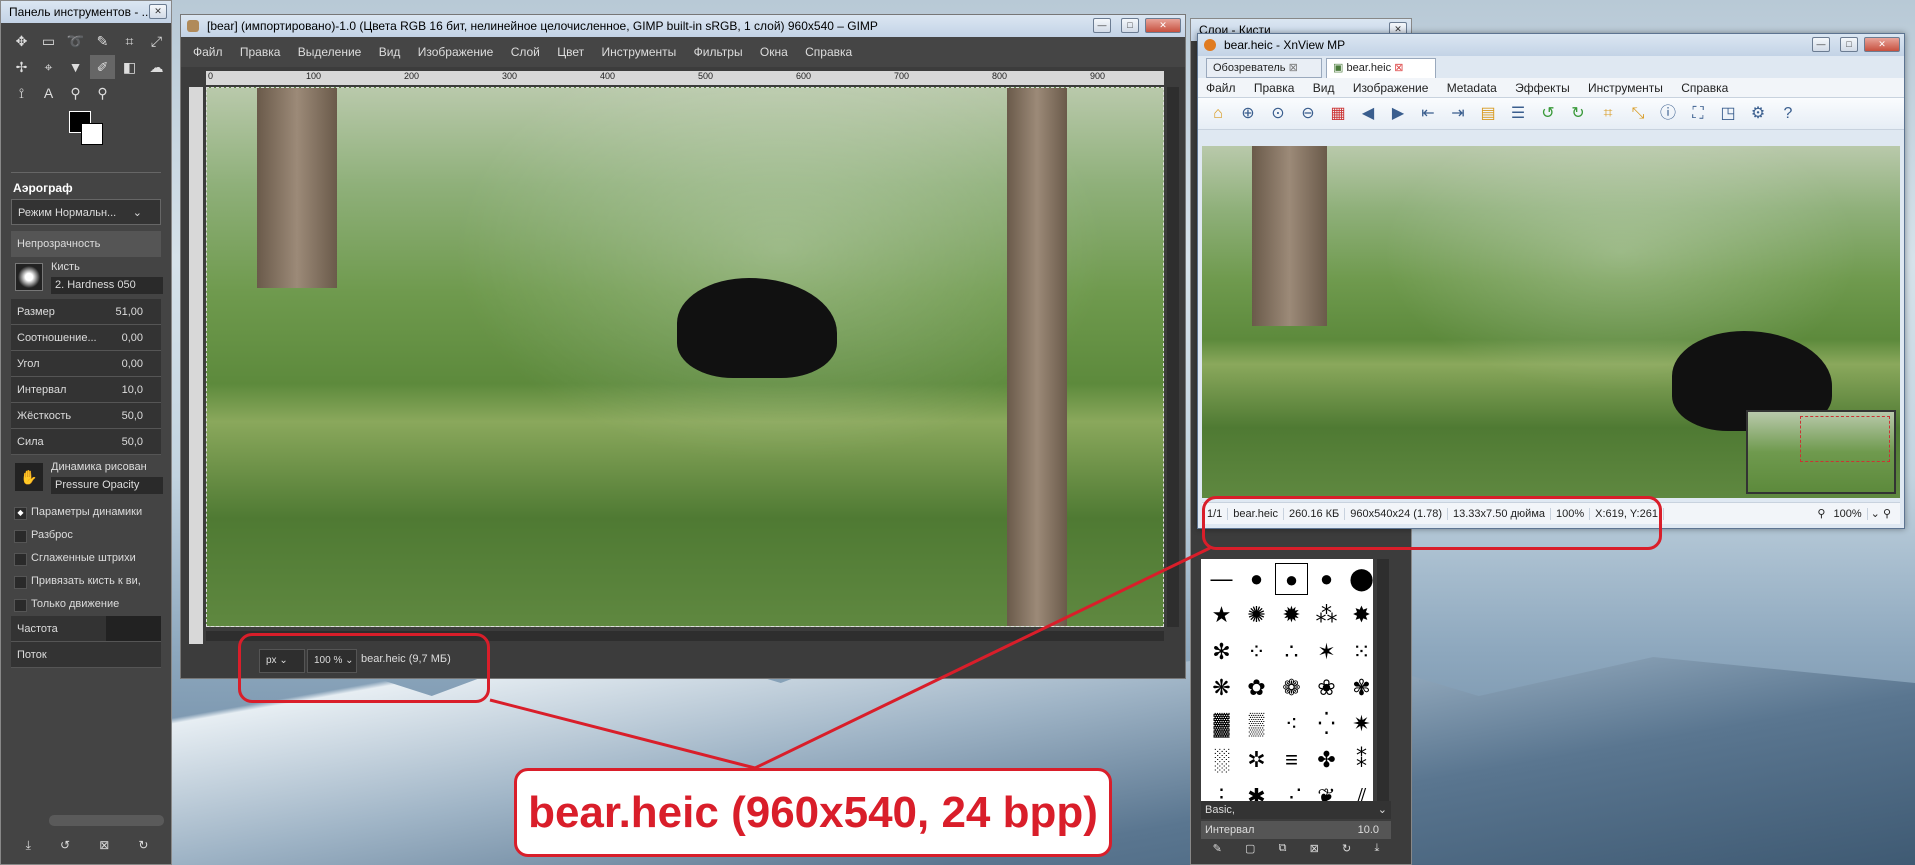 This screenshot has width=1915, height=865. What do you see at coordinates (1518, 114) in the screenshot?
I see `adjust-icon: ☰` at bounding box center [1518, 114].